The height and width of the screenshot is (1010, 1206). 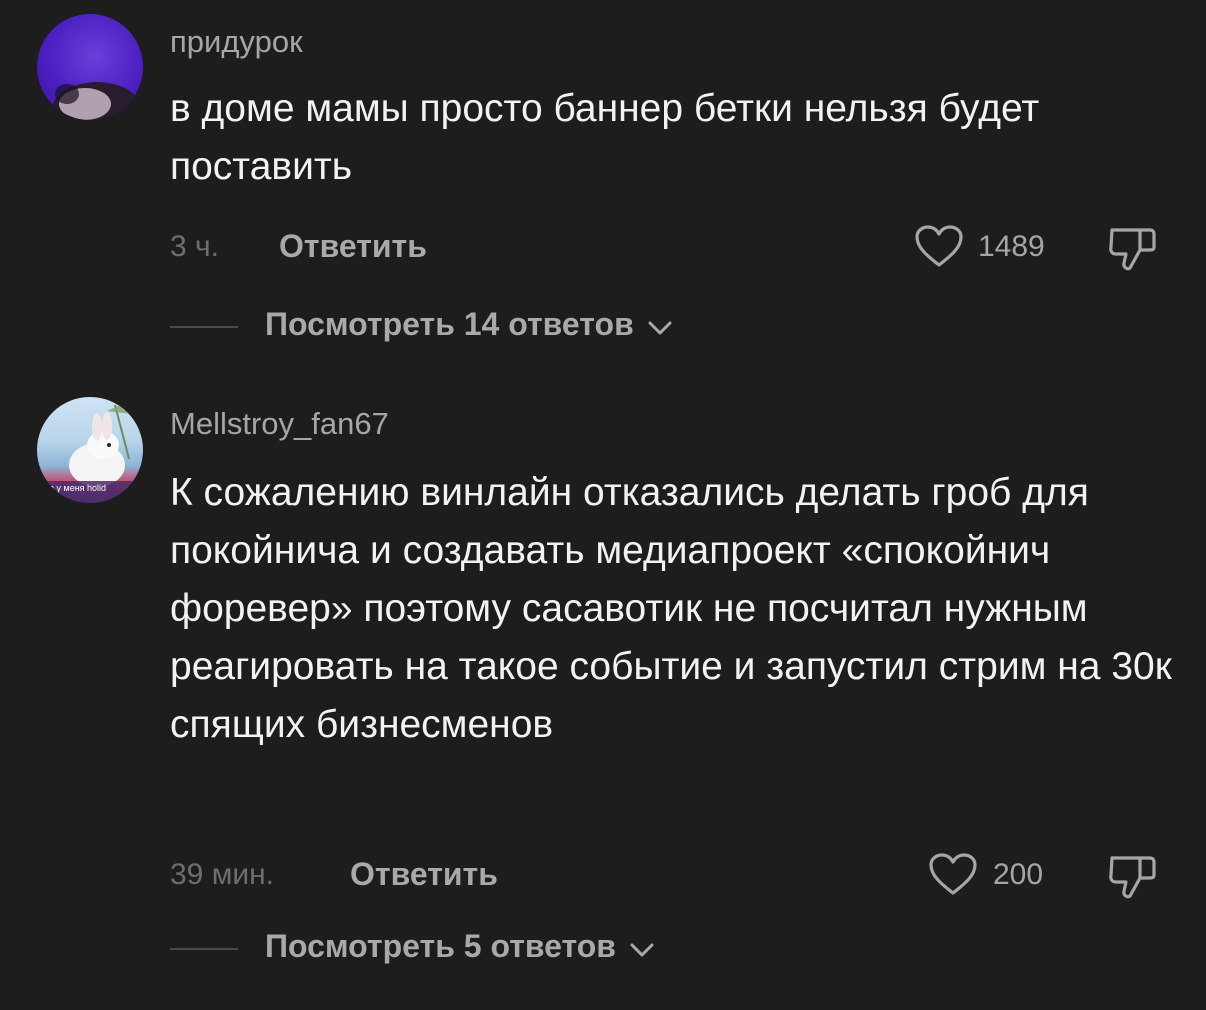 What do you see at coordinates (222, 874) in the screenshot?
I see `comment-time: 39 мин.` at bounding box center [222, 874].